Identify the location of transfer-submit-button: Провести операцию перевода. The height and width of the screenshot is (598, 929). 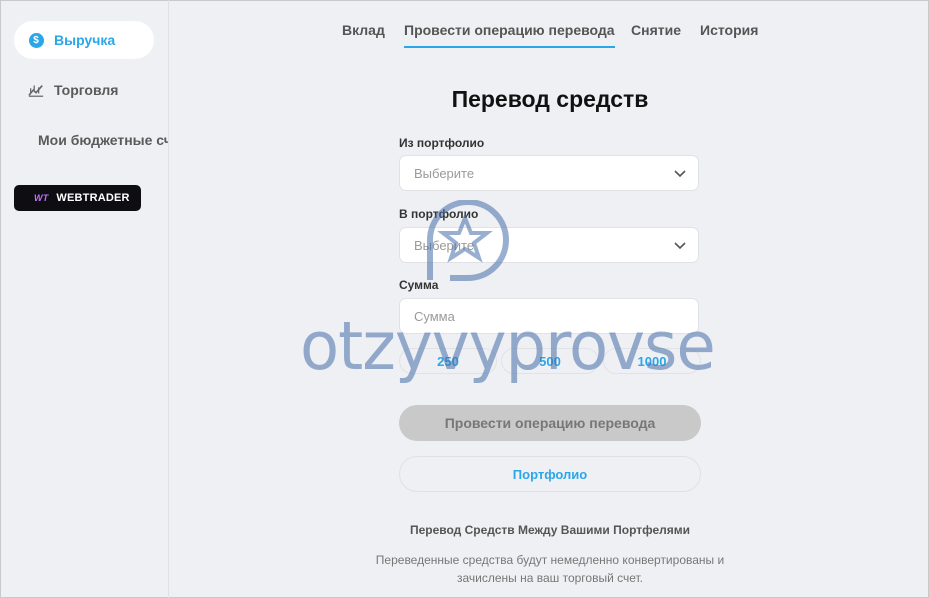
(550, 423).